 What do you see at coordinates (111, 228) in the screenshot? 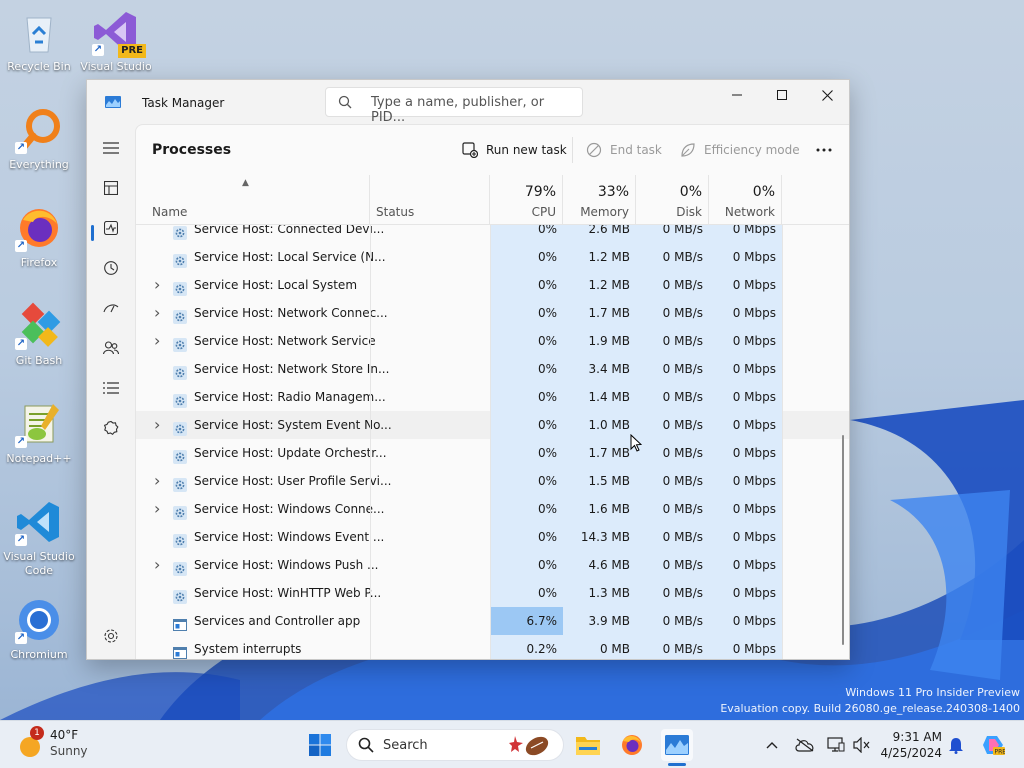
I see `nav-performance` at bounding box center [111, 228].